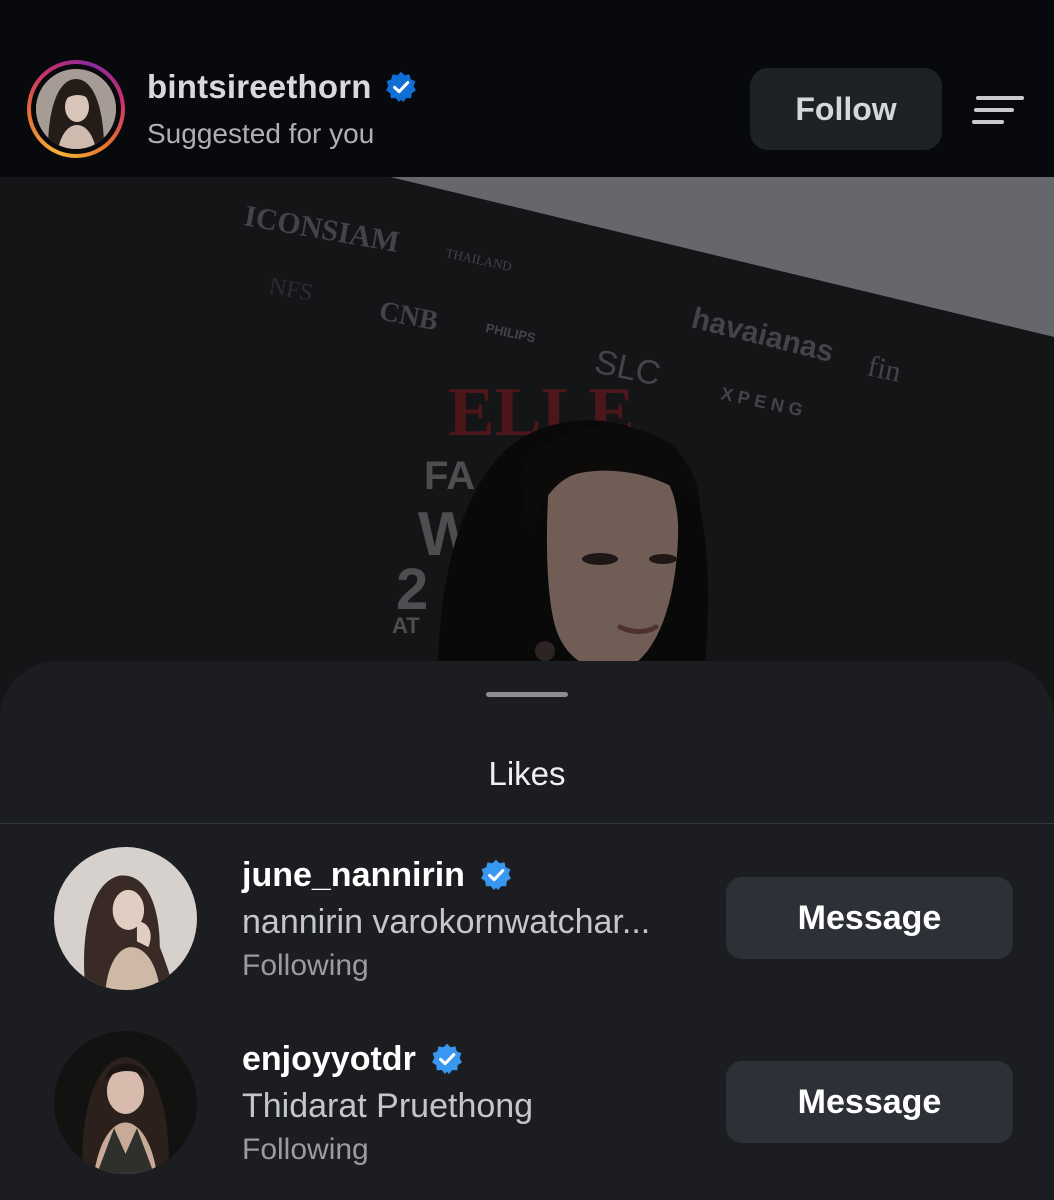  I want to click on user-username-row: enjoyyotdr, so click(353, 1059).